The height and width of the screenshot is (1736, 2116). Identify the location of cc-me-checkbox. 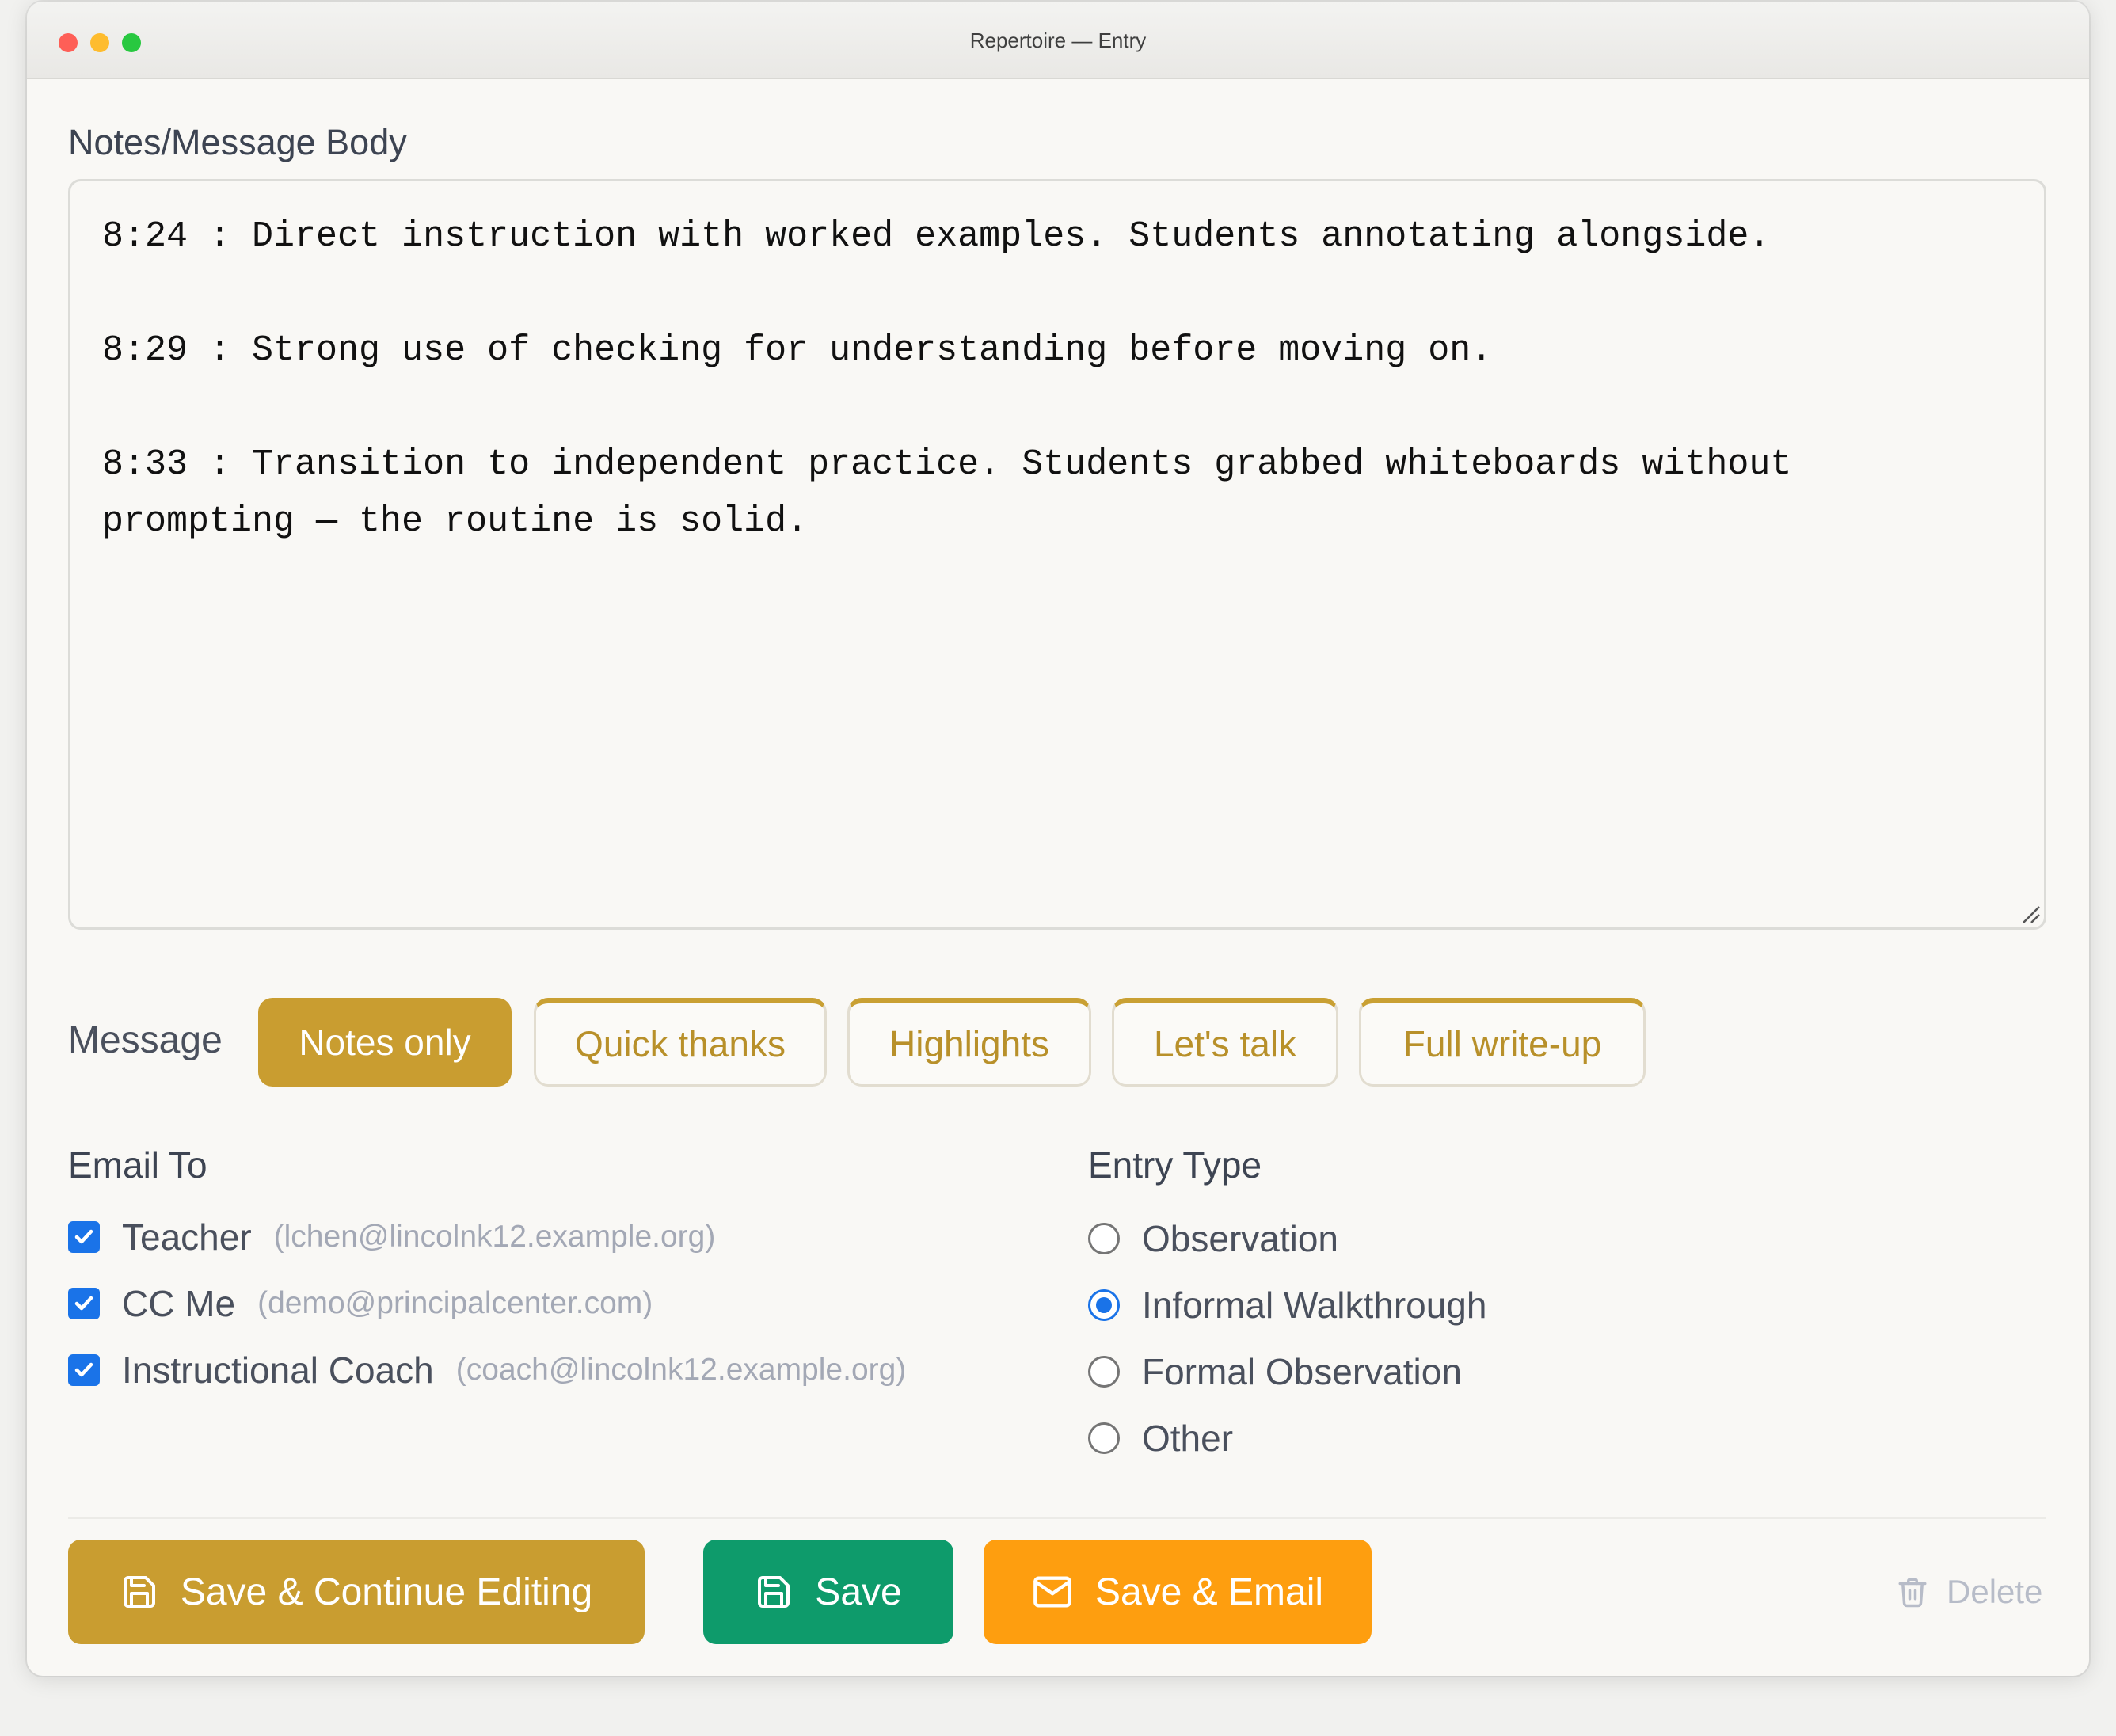
(84, 1303).